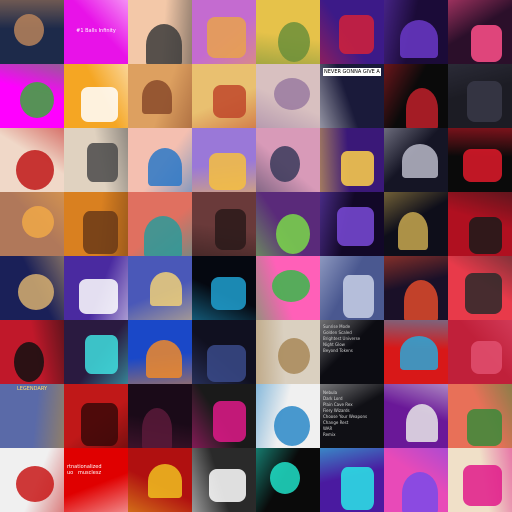  What do you see at coordinates (32, 389) in the screenshot?
I see `thumbnail-caption: LEGENDARY` at bounding box center [32, 389].